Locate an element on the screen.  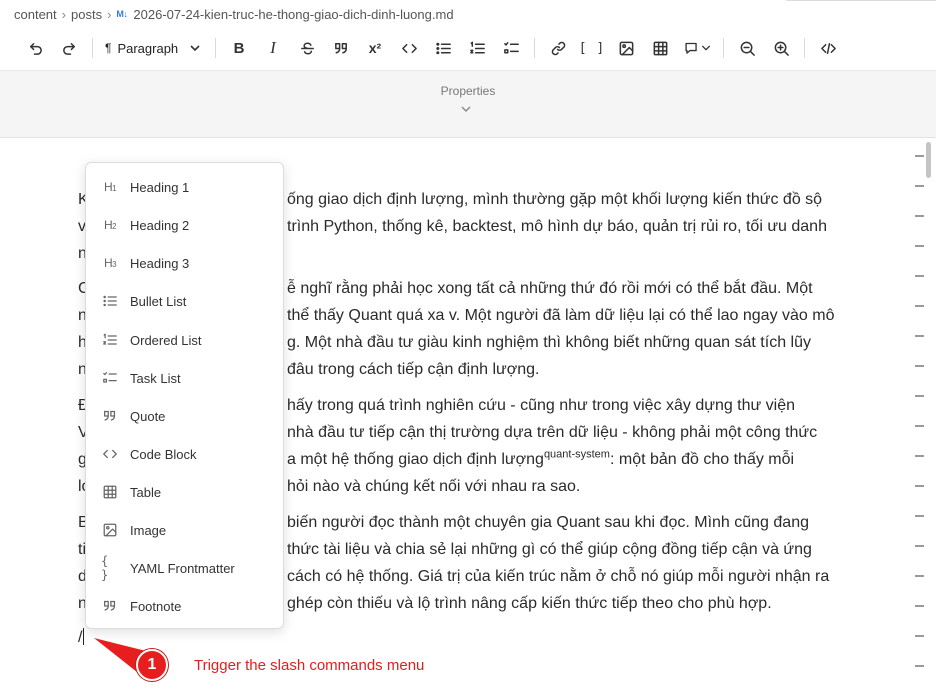
menu-item-label: Footnote is located at coordinates (156, 606).